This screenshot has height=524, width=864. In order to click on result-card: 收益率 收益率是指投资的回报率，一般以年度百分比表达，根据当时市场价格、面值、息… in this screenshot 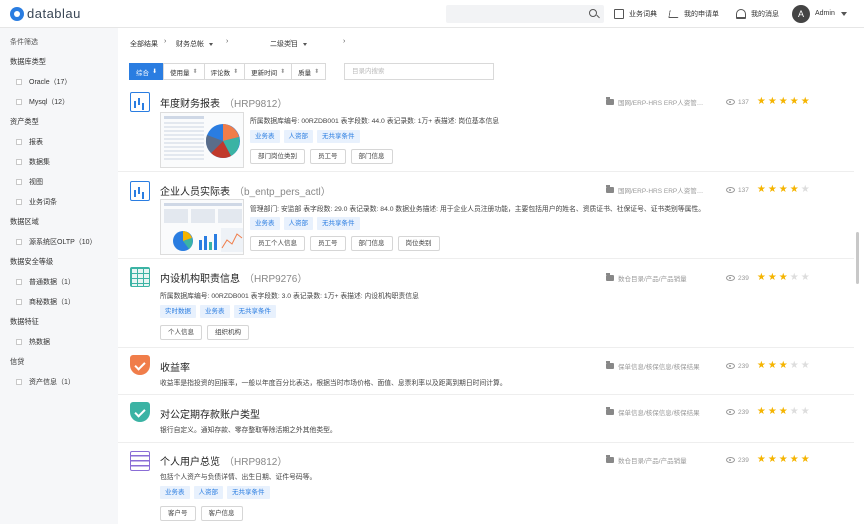, I will do `click(486, 372)`.